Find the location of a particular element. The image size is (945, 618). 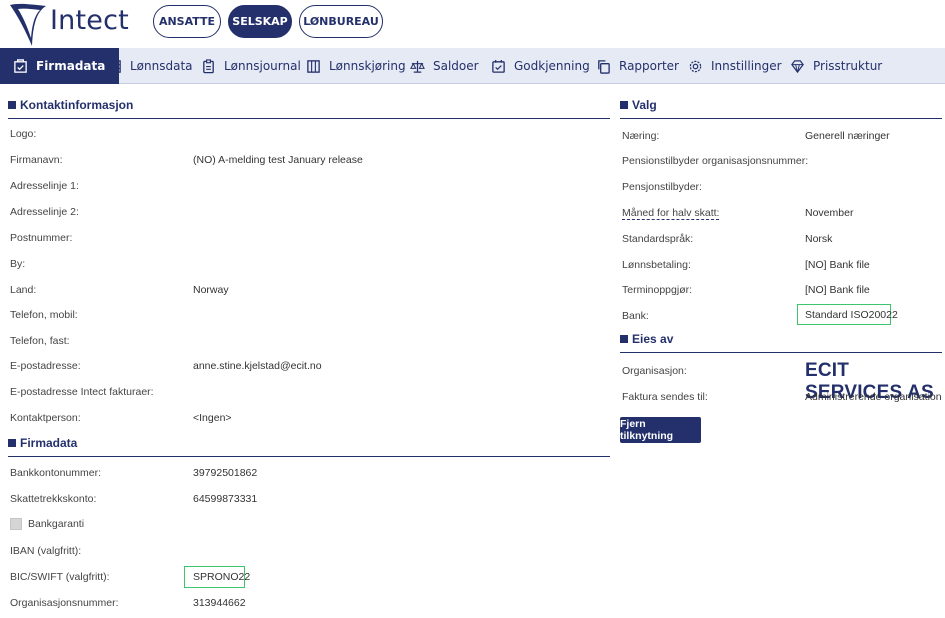

value-terminoppgjor: [NO] Bank file is located at coordinates (837, 290).